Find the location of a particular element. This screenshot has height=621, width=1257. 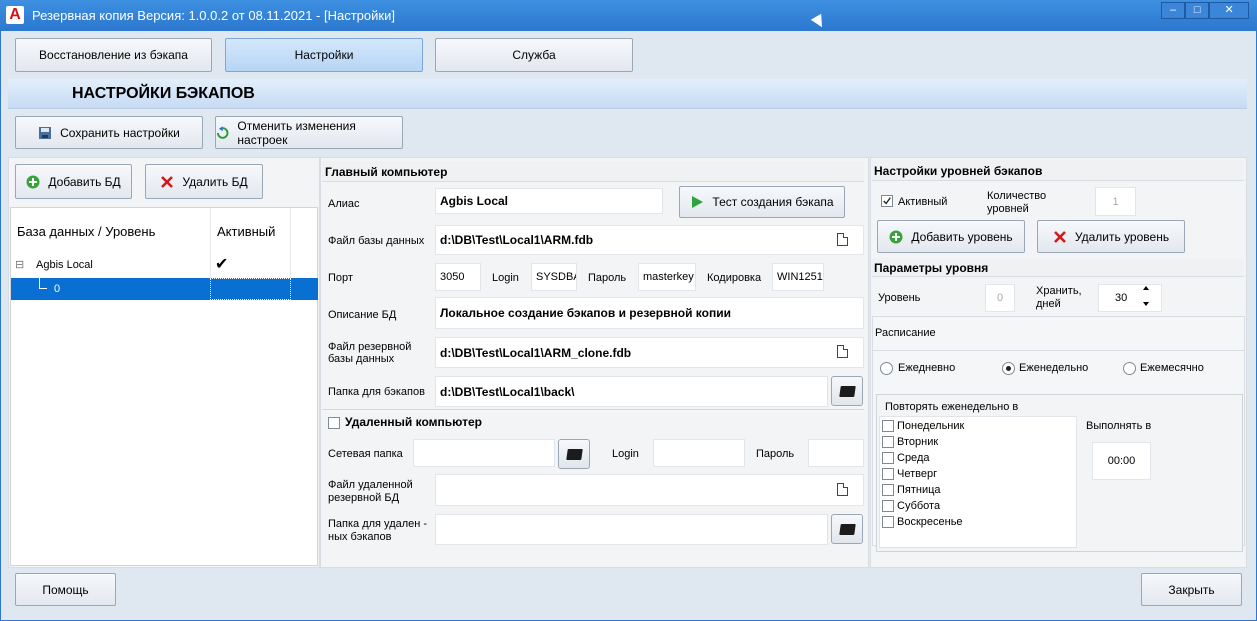

schedule-daily-label: Ежедневно is located at coordinates (927, 368).